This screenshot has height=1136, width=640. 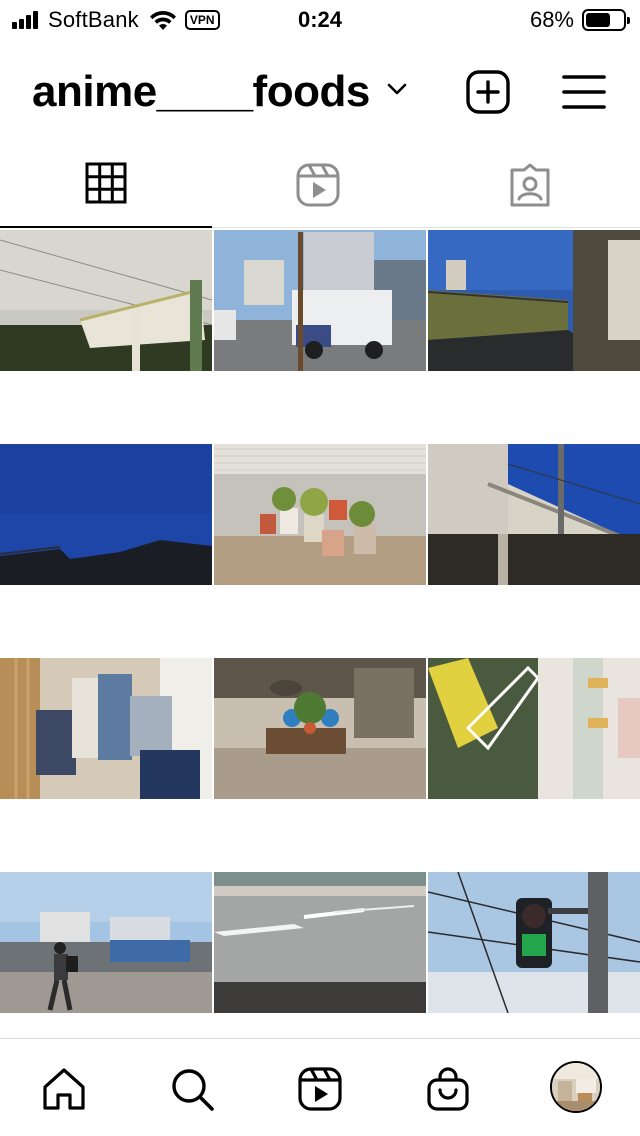 I want to click on profile-tabs, so click(x=320, y=190).